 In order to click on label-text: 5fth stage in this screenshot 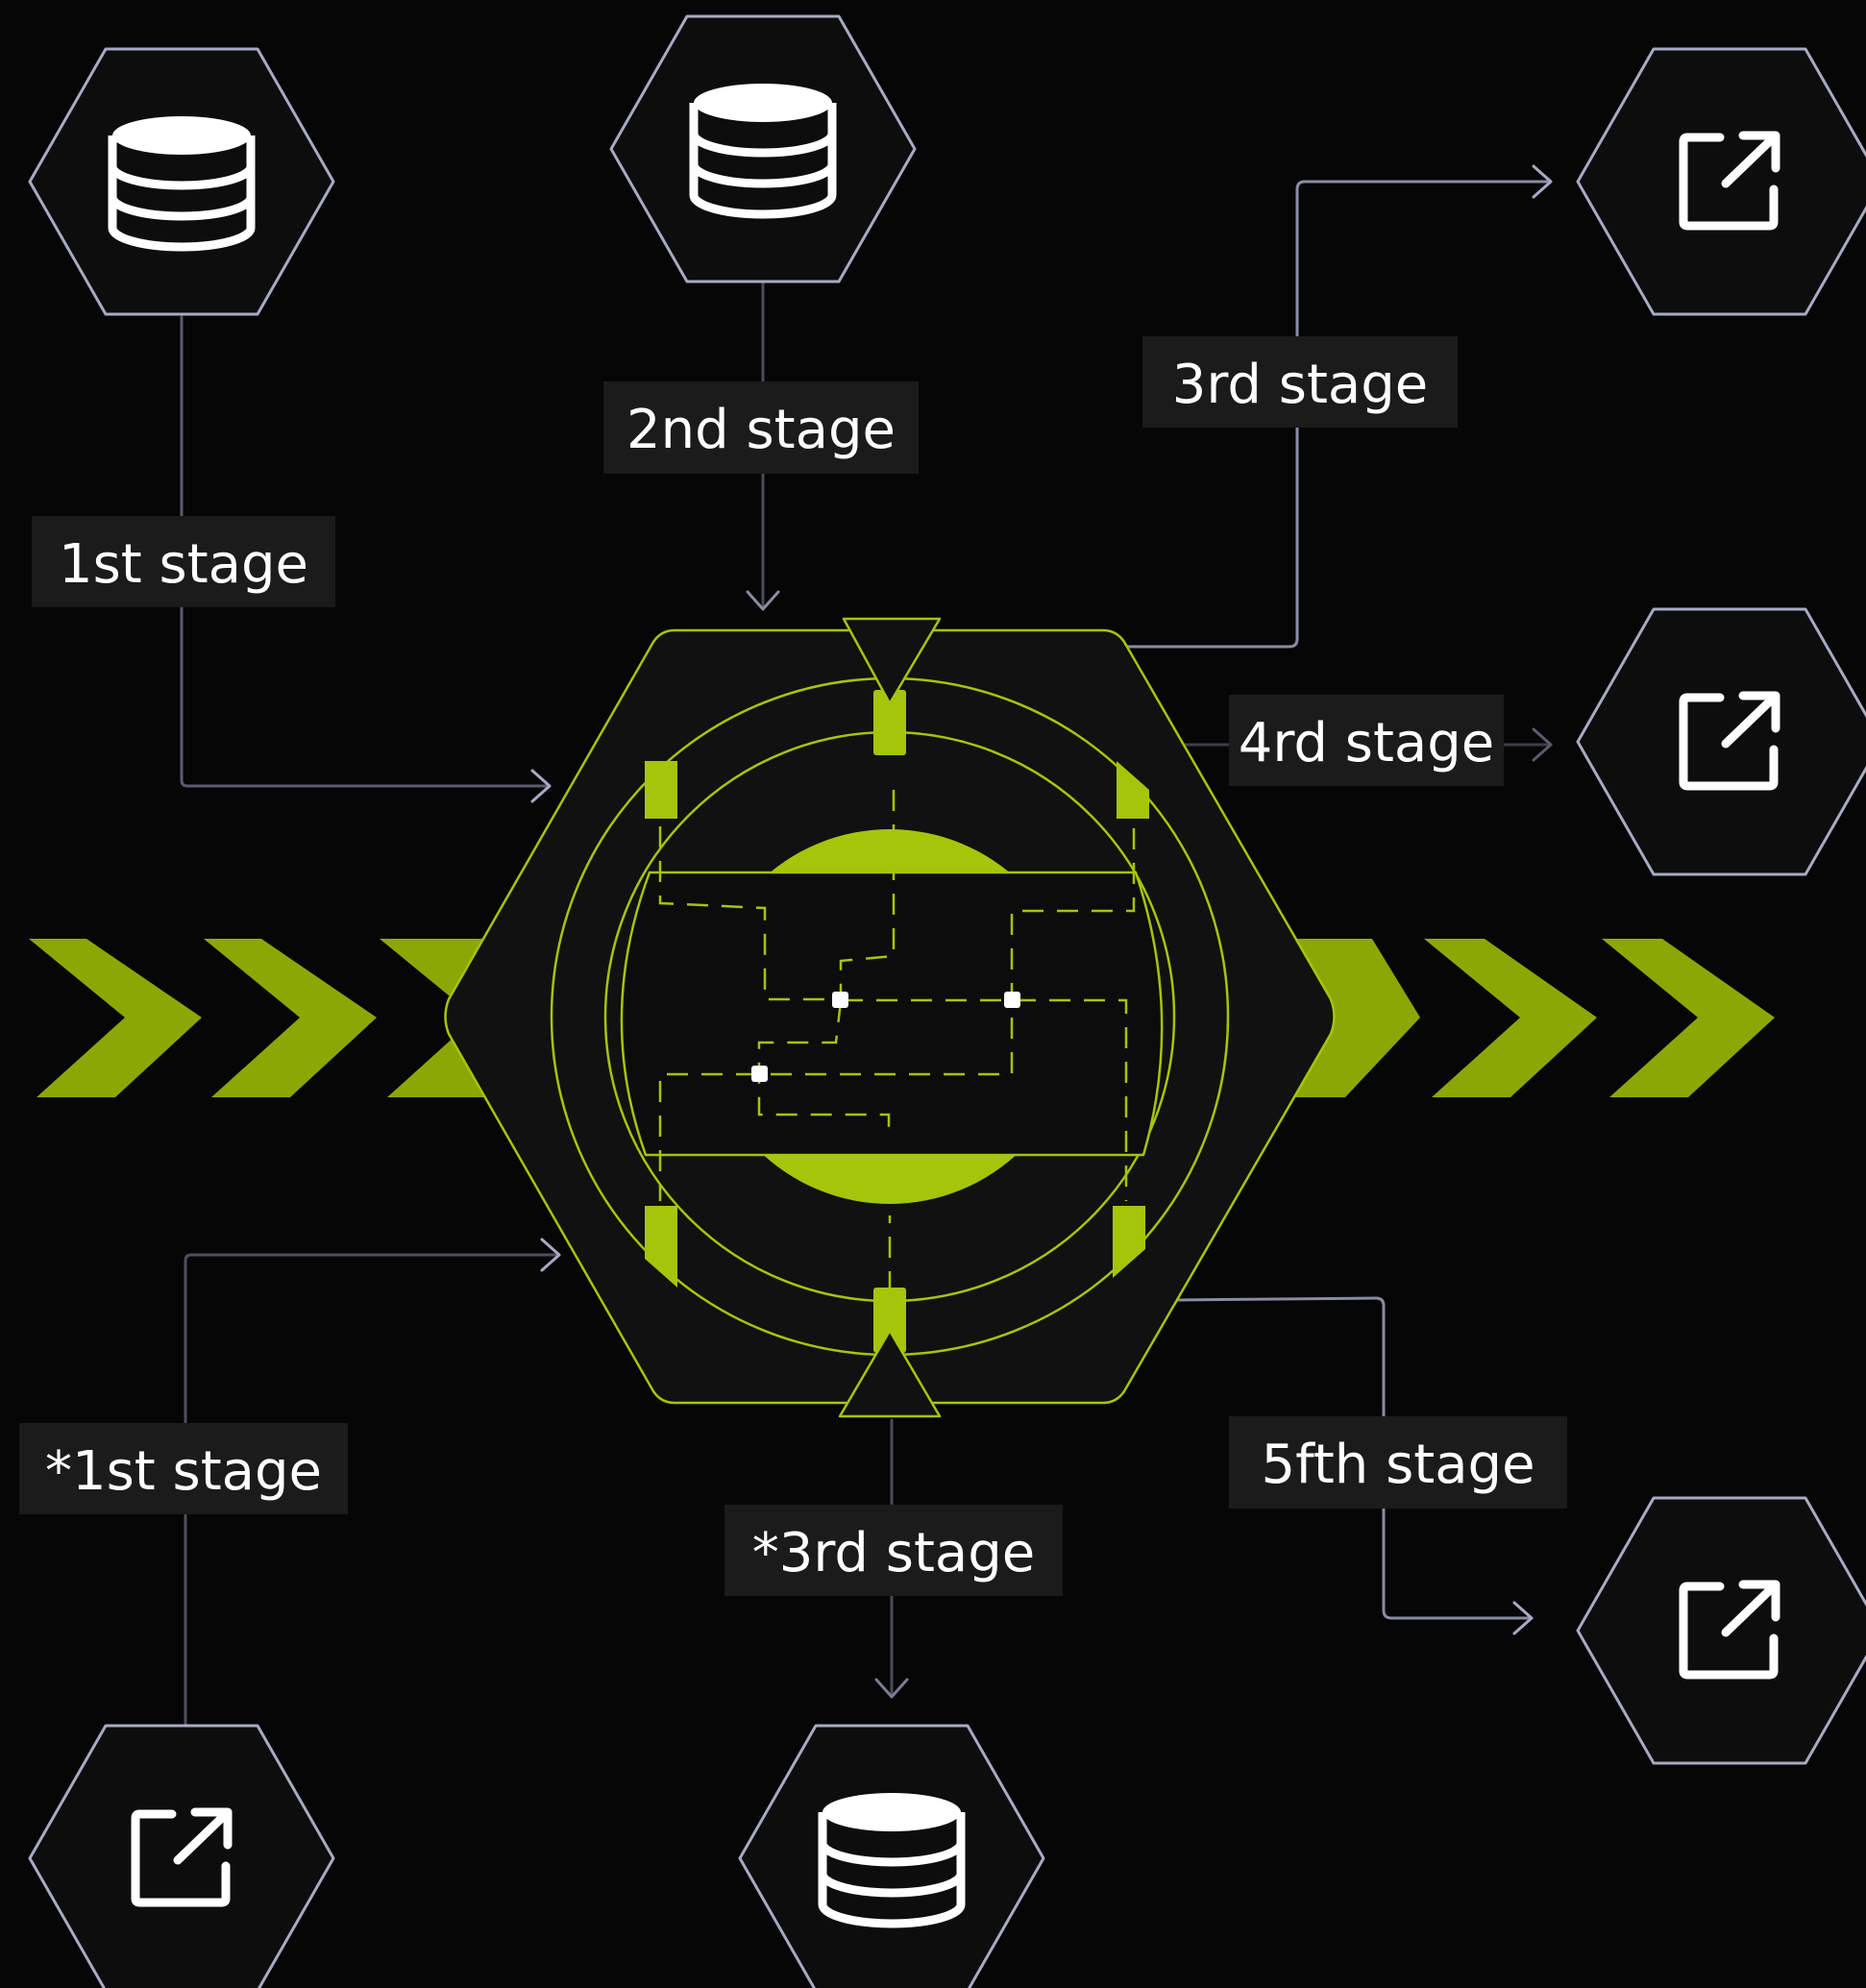, I will do `click(1398, 1465)`.